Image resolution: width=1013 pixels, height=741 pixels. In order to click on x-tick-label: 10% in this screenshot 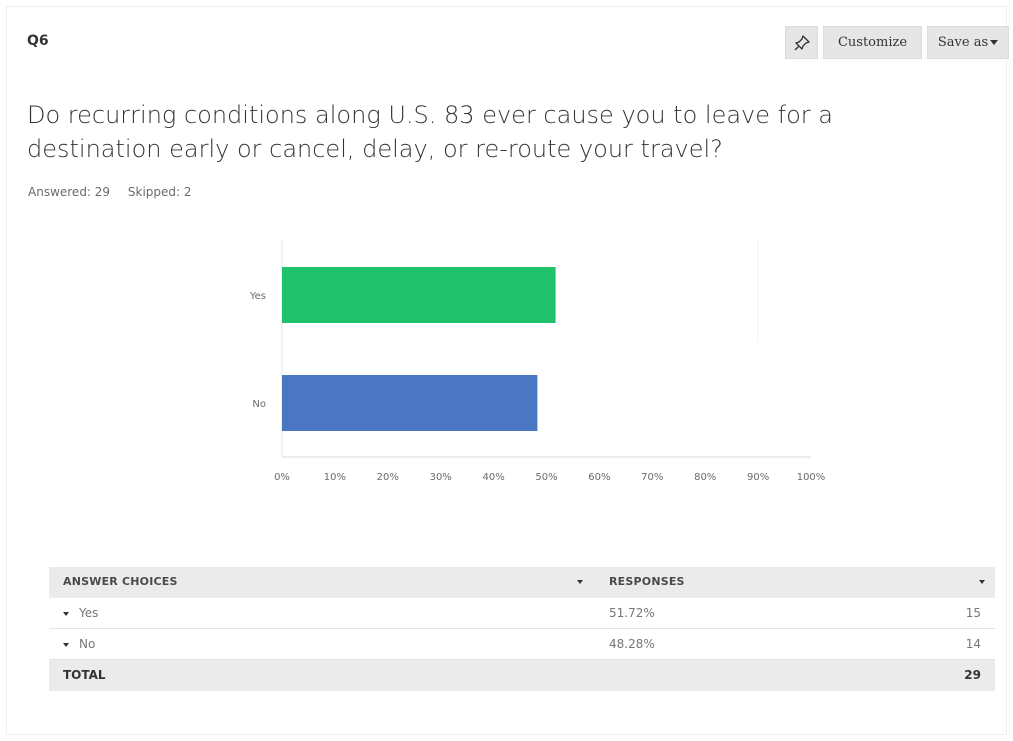, I will do `click(335, 477)`.